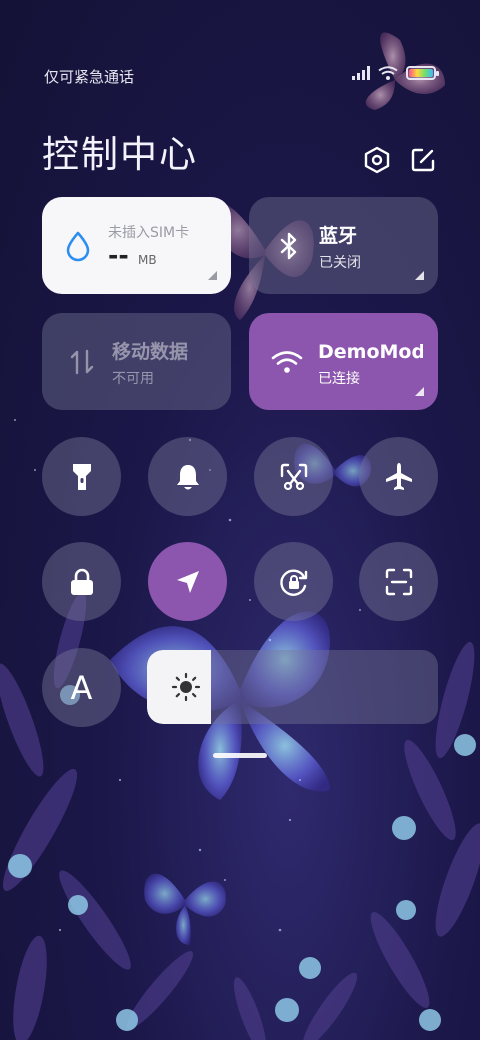 Image resolution: width=480 pixels, height=1040 pixels. I want to click on settings-button, so click(377, 160).